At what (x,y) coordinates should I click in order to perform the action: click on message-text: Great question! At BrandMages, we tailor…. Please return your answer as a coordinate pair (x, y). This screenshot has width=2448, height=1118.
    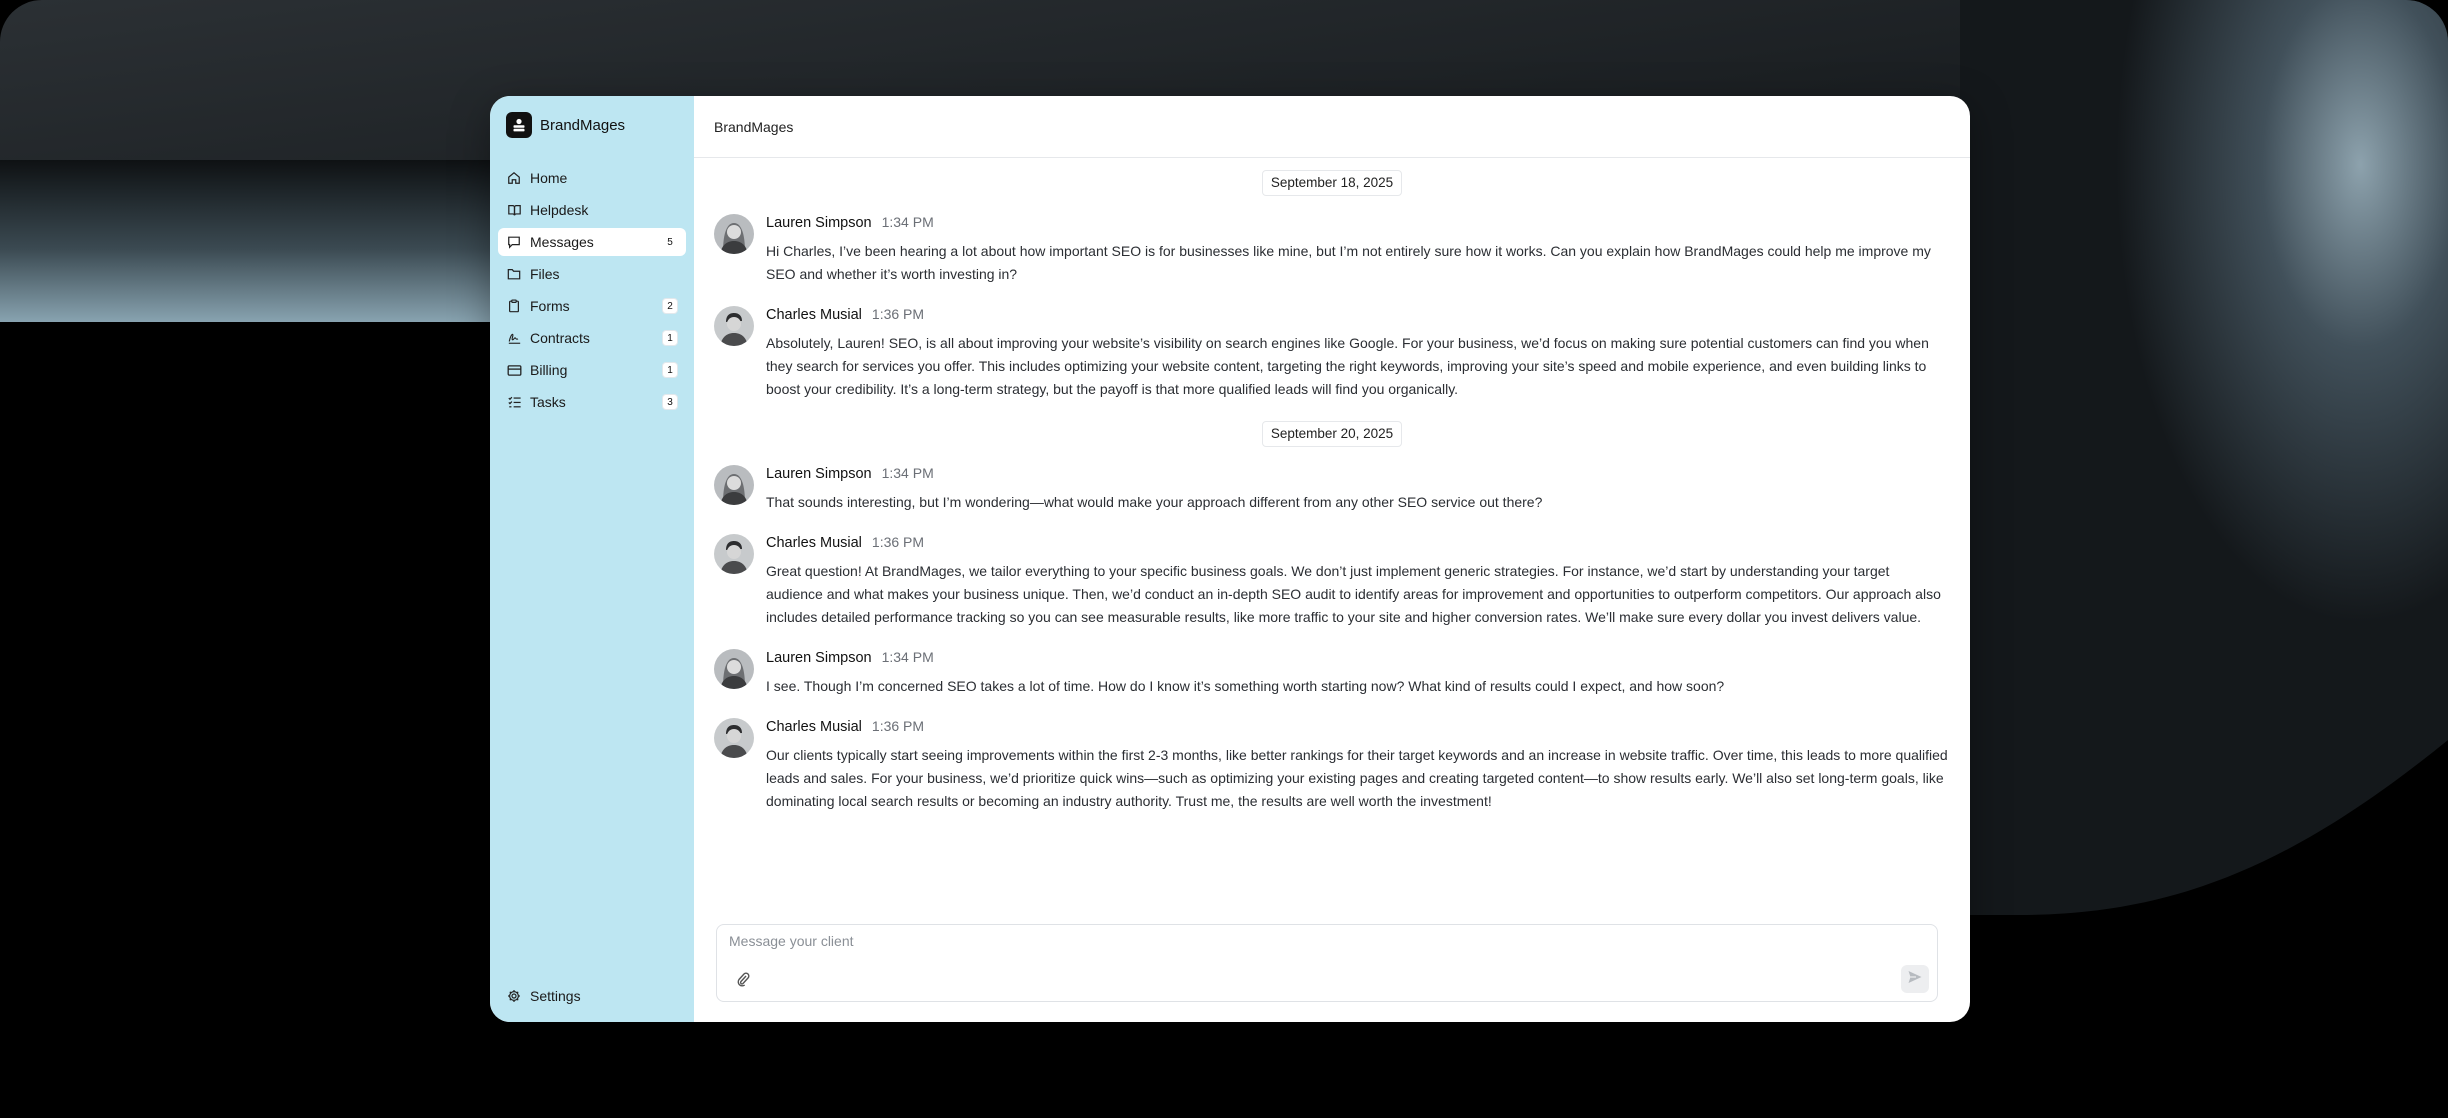
    Looking at the image, I should click on (1353, 594).